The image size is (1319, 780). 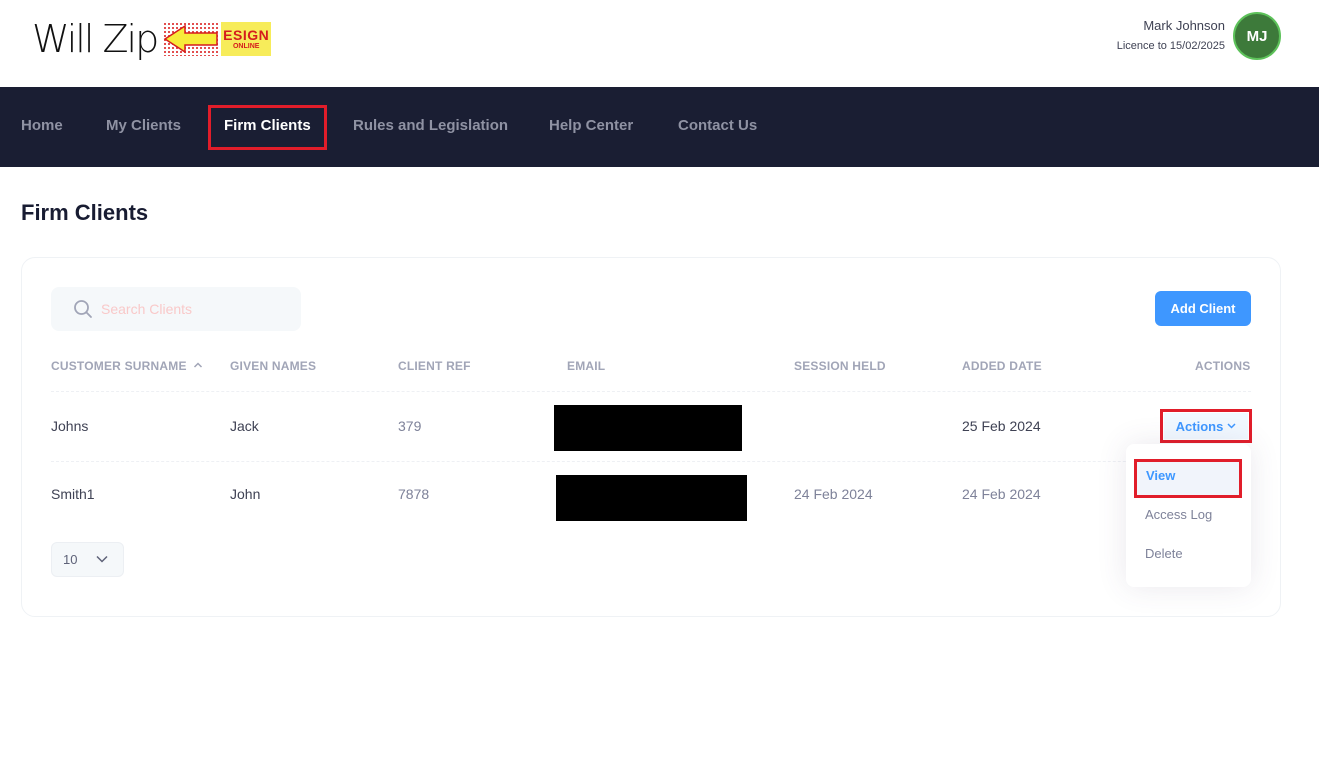 What do you see at coordinates (717, 126) in the screenshot?
I see `nav-contact-us: Contact Us` at bounding box center [717, 126].